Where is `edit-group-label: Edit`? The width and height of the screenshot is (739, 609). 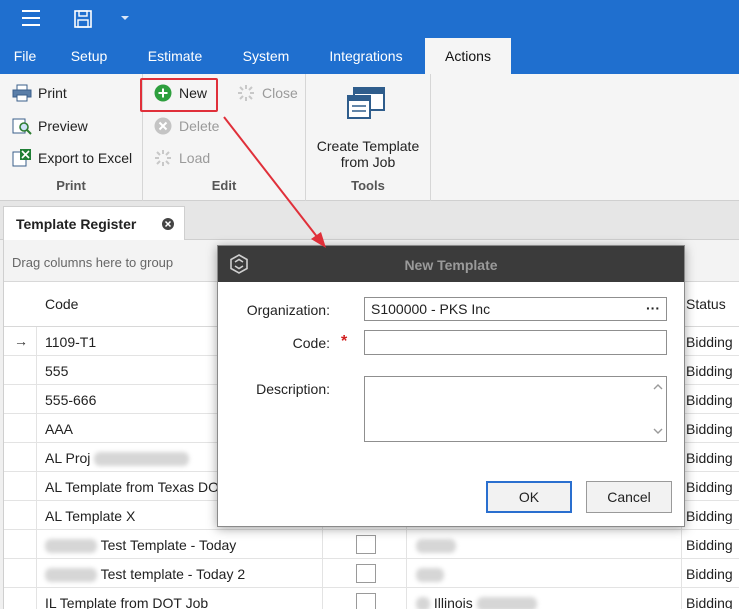
edit-group-label: Edit is located at coordinates (224, 185).